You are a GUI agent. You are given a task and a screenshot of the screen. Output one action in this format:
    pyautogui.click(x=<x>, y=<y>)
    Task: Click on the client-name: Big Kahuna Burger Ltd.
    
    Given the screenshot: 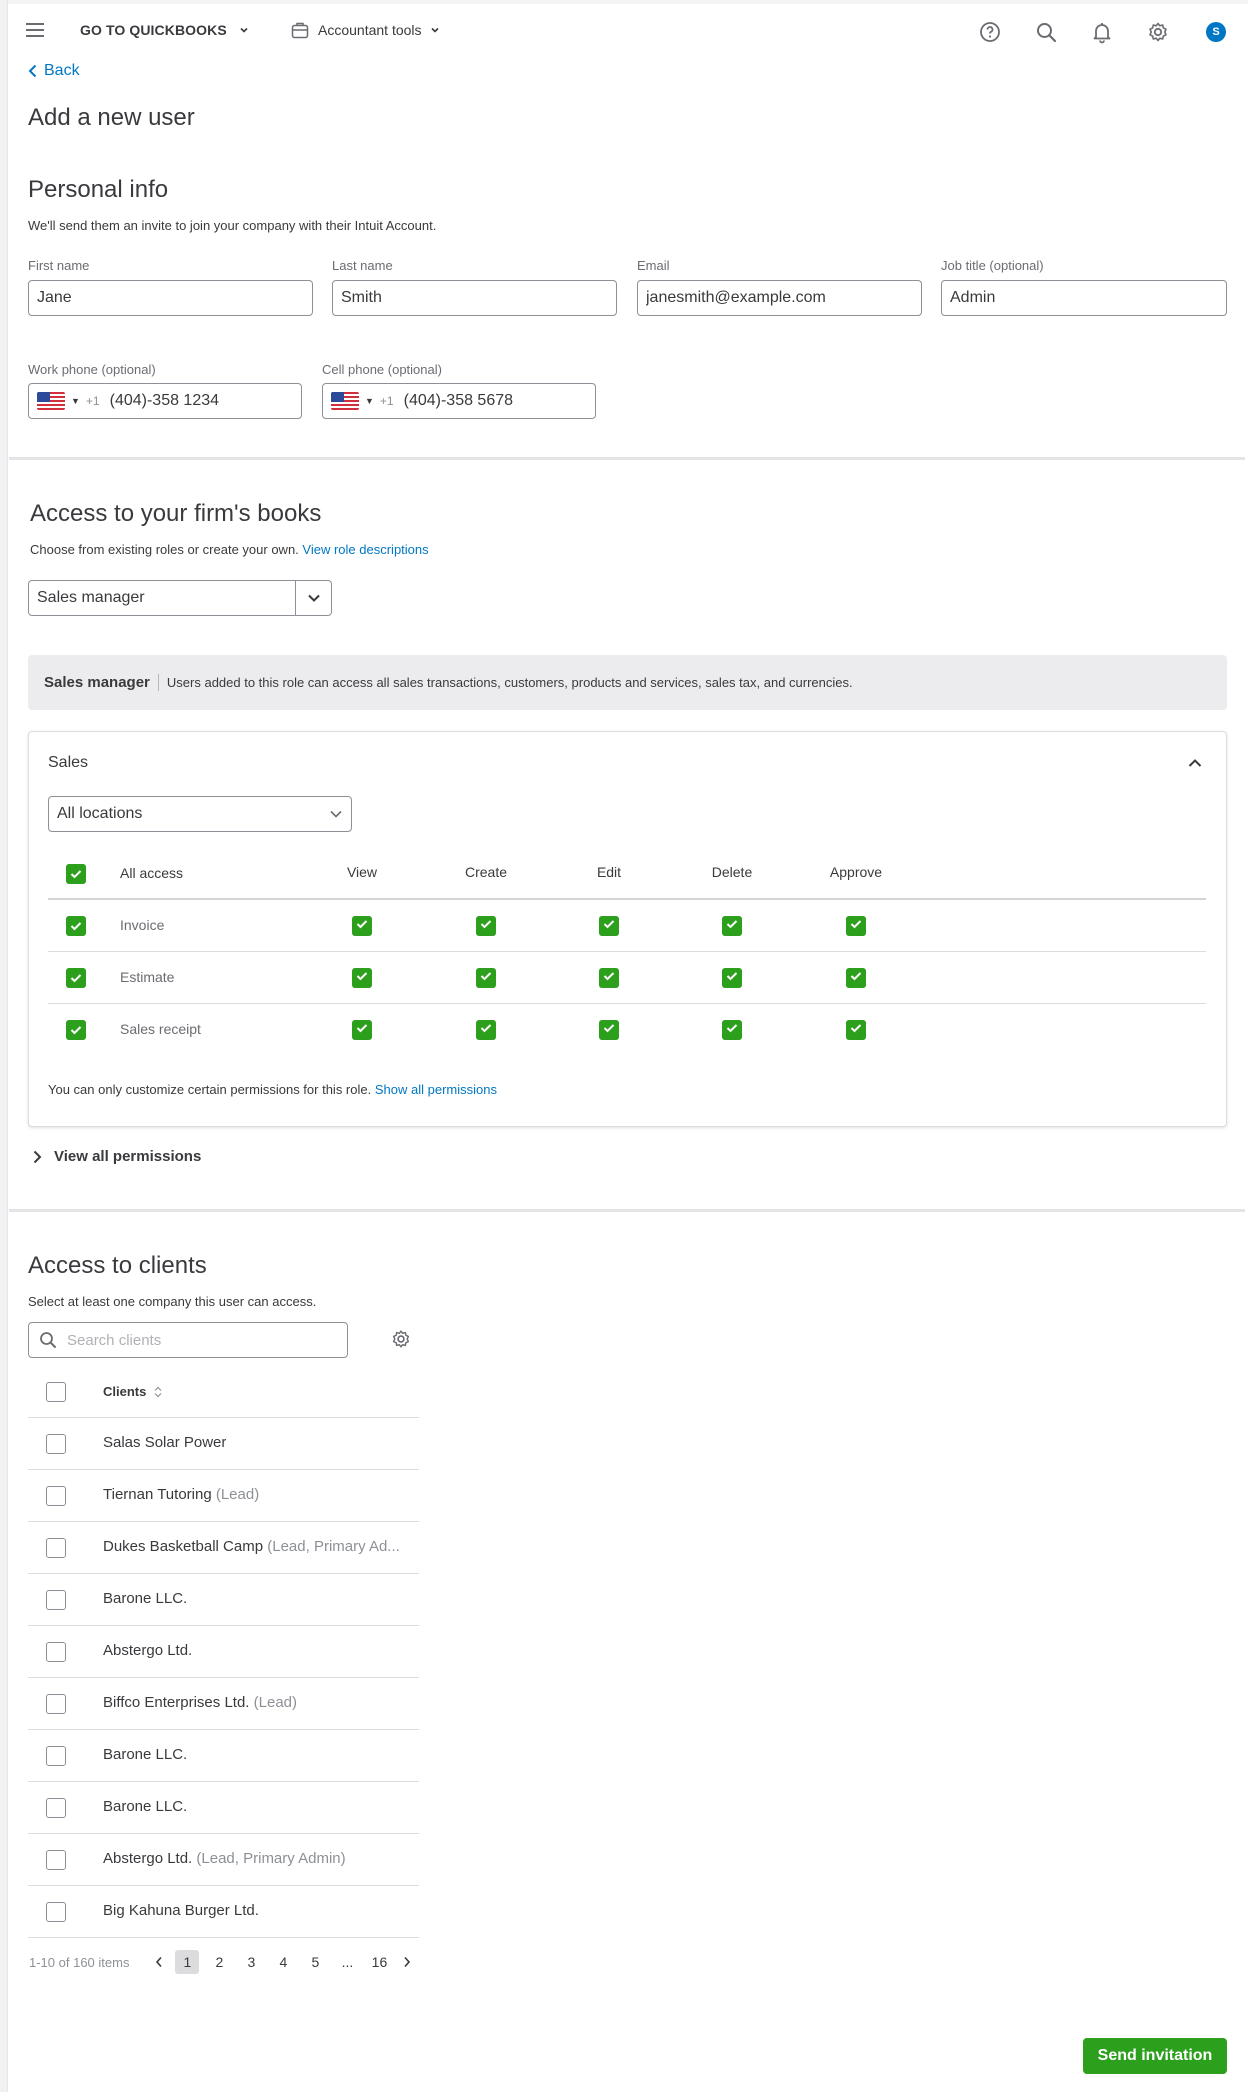 What is the action you would take?
    pyautogui.click(x=181, y=1910)
    